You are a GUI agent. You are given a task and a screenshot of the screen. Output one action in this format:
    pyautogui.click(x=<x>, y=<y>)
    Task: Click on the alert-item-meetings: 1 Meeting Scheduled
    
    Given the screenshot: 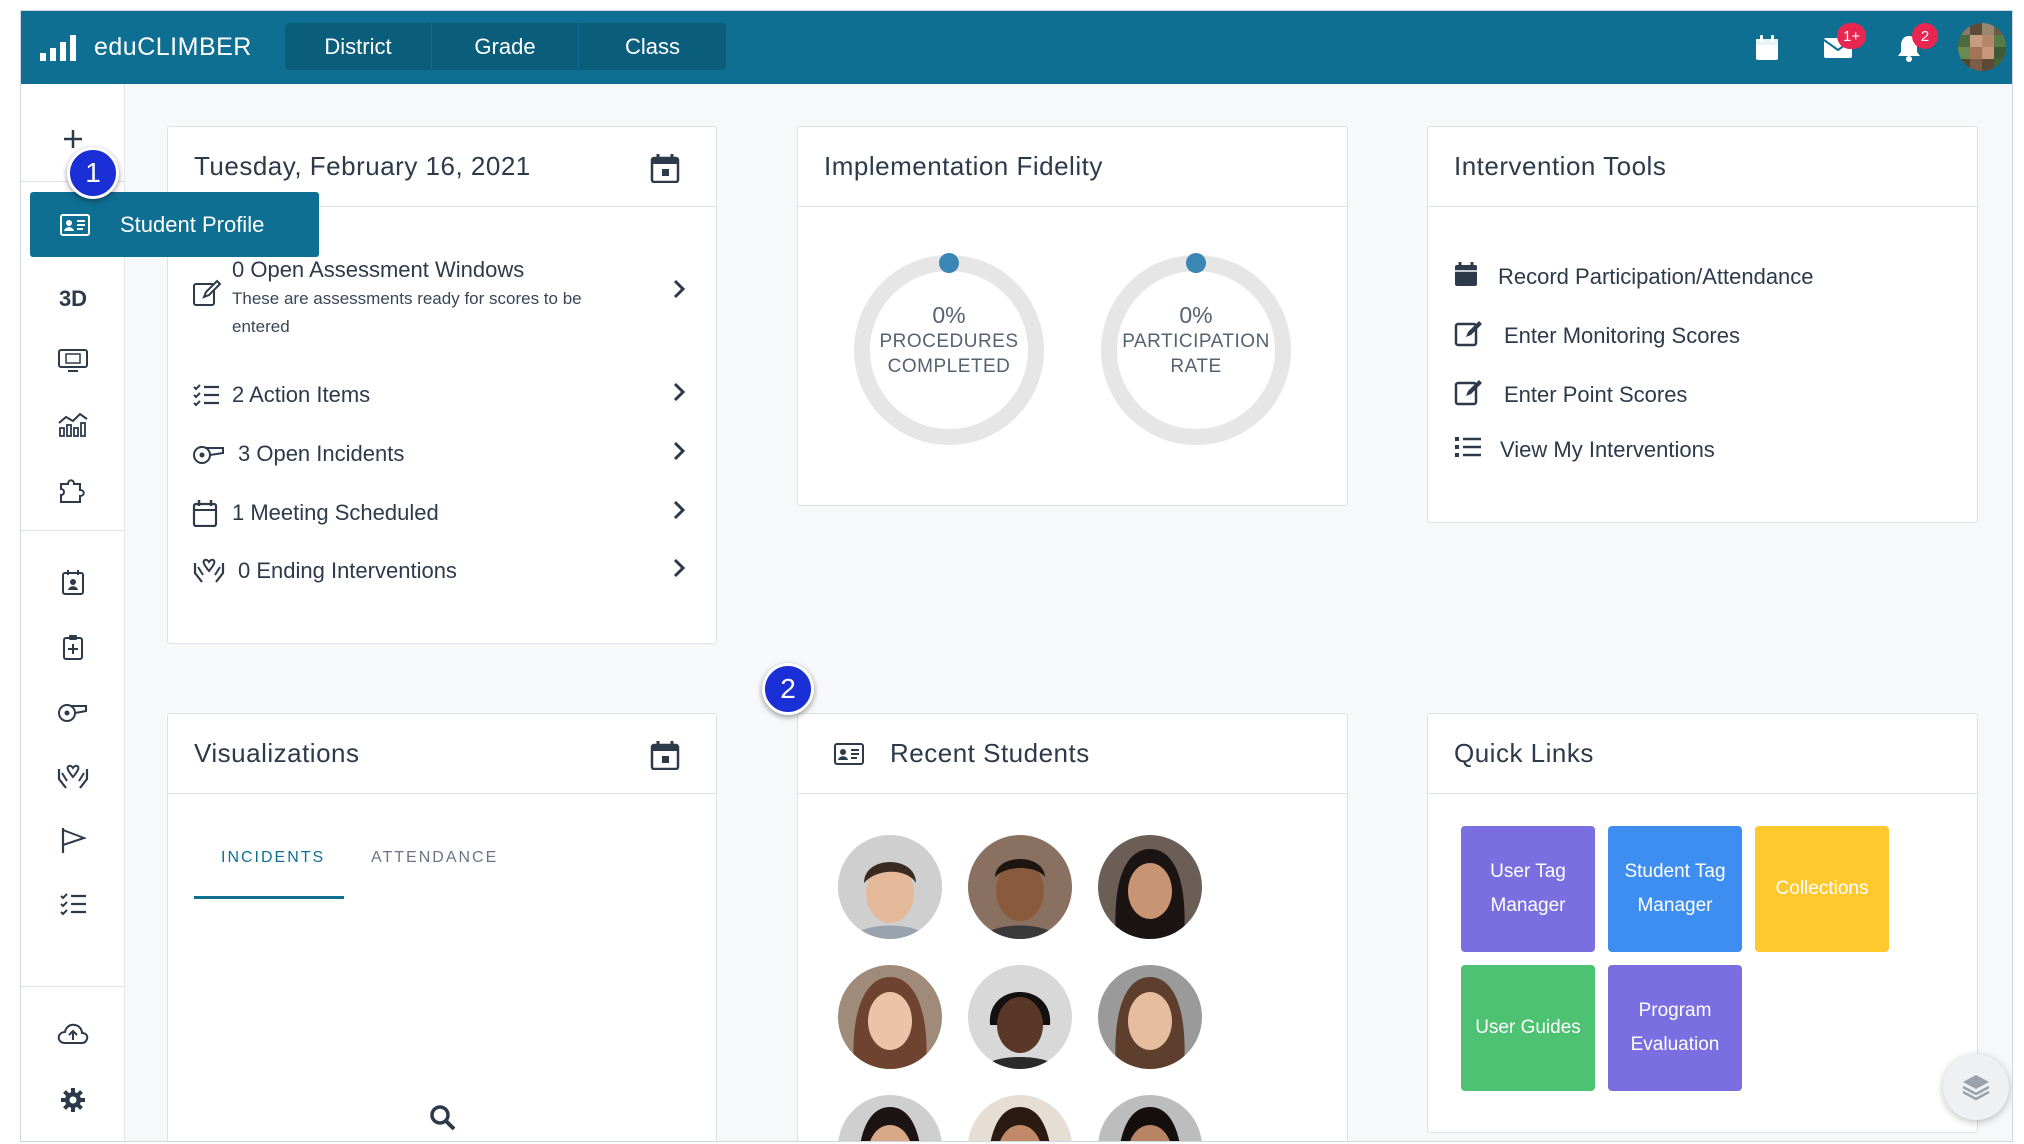 What is the action you would take?
    pyautogui.click(x=442, y=513)
    